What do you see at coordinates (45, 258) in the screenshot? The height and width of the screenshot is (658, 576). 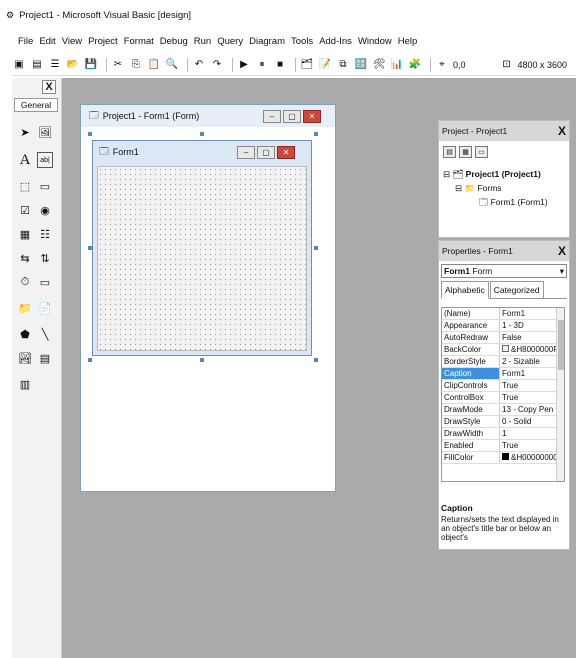 I see `vscrollbar-icon: ⇅` at bounding box center [45, 258].